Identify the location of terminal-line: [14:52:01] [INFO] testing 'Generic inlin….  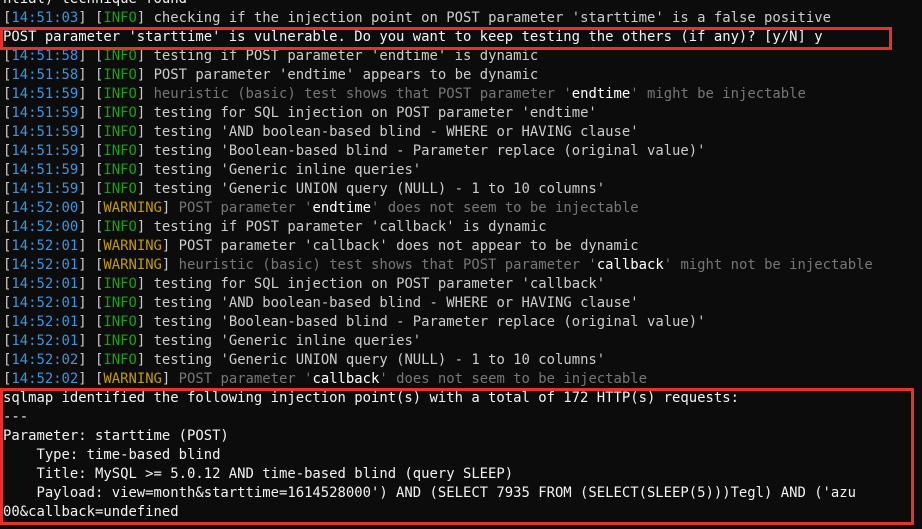
(212, 341).